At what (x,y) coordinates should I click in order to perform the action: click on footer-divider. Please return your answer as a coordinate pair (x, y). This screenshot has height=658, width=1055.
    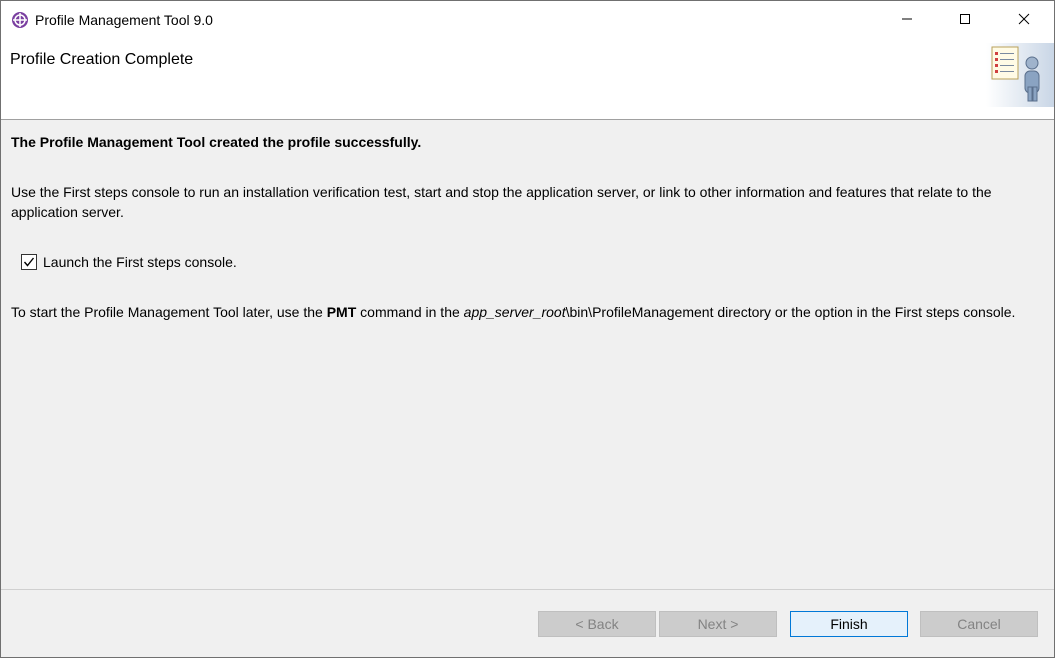
    Looking at the image, I should click on (527, 589).